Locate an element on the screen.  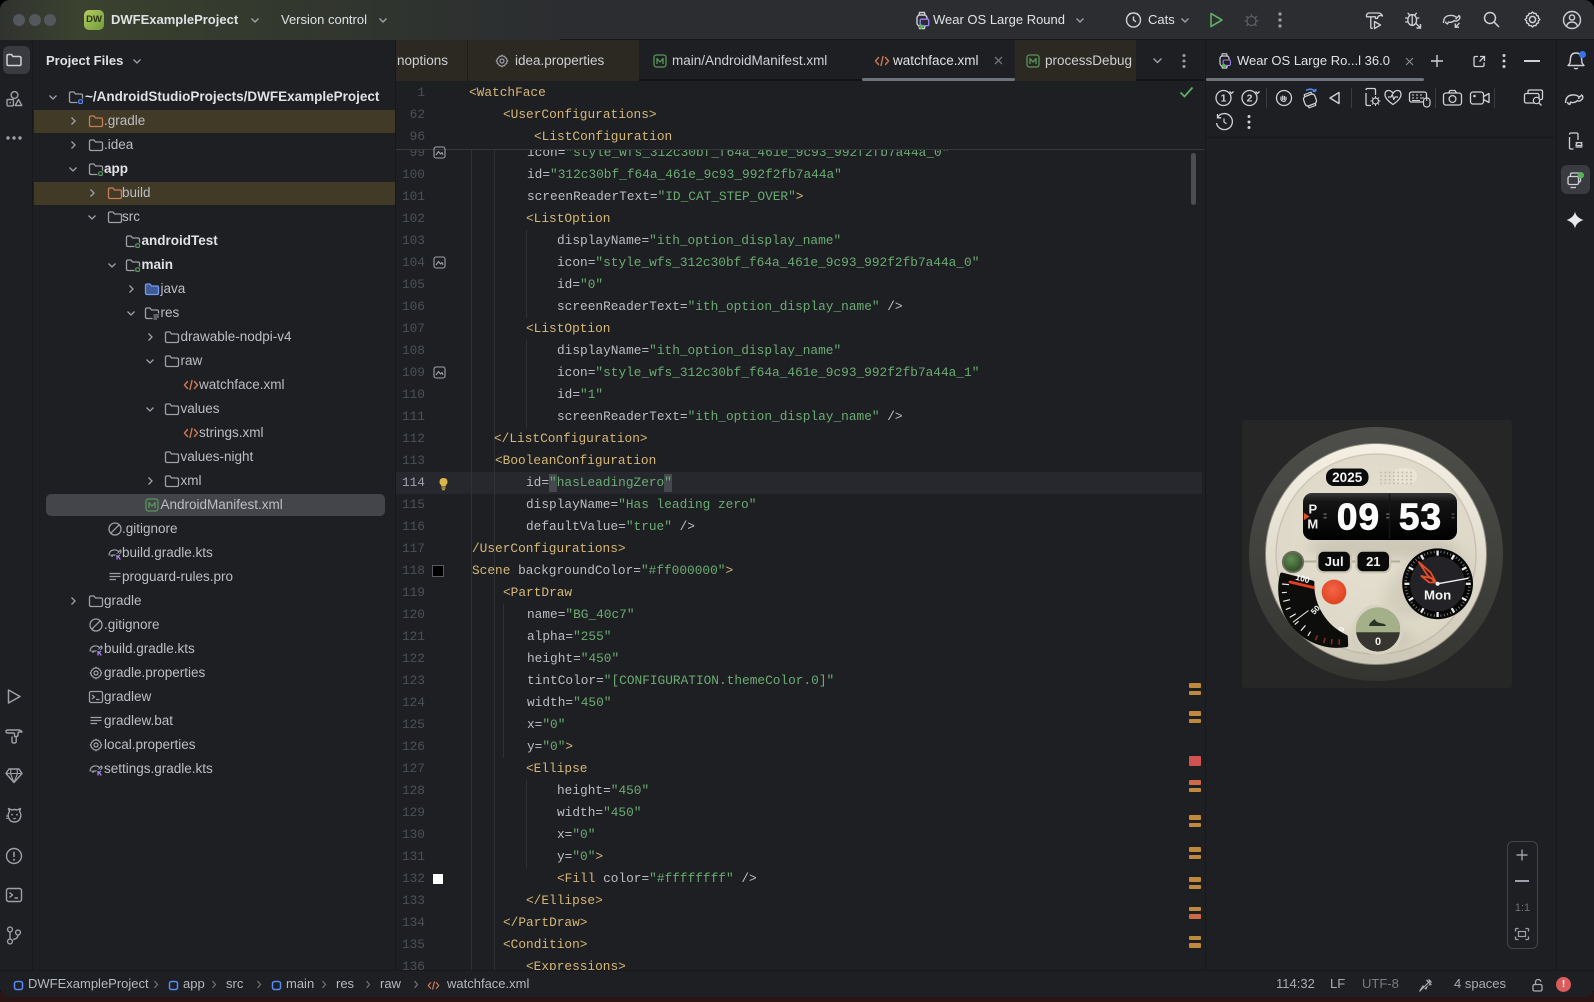
svg-text: M is located at coordinates (1312, 524).